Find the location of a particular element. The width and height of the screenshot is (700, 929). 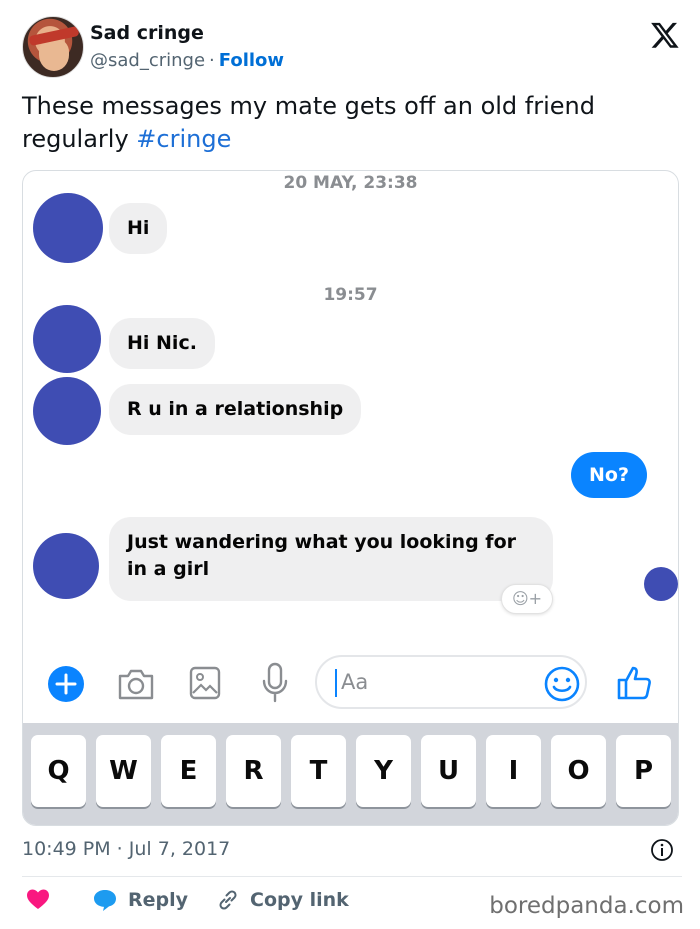

text-cursor is located at coordinates (336, 683).